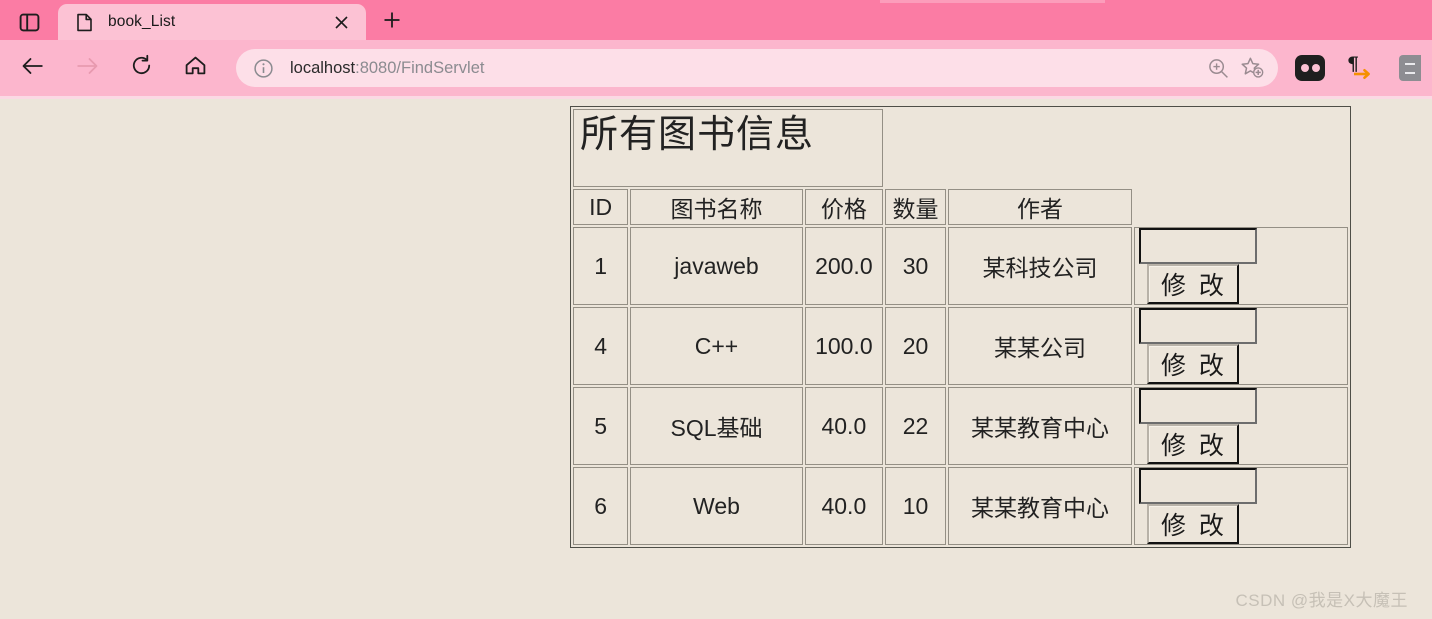 This screenshot has width=1432, height=619. What do you see at coordinates (916, 207) in the screenshot?
I see `column-header-qty: 数量` at bounding box center [916, 207].